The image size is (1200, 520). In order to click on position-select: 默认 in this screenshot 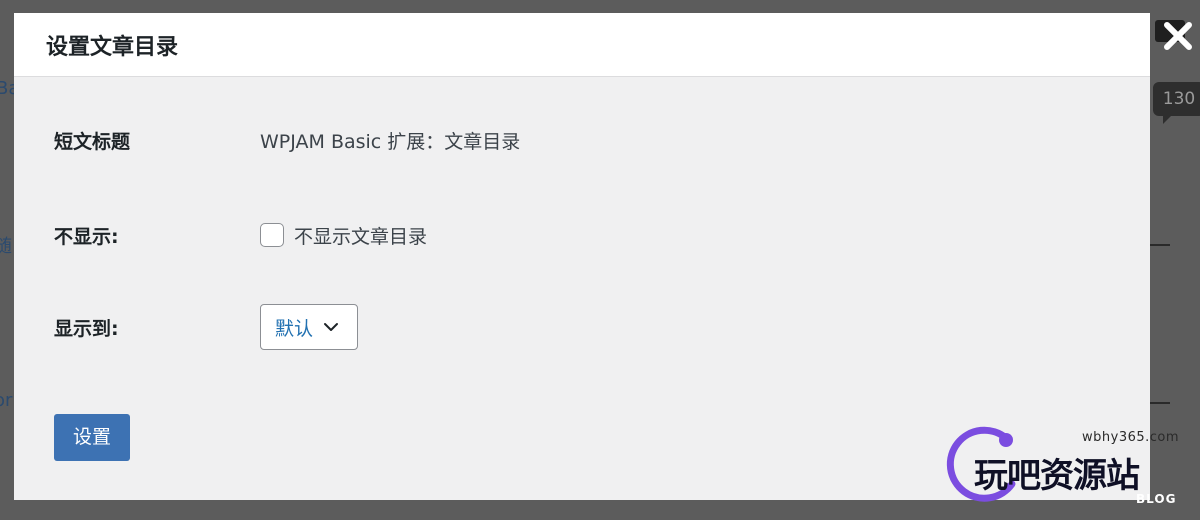, I will do `click(309, 327)`.